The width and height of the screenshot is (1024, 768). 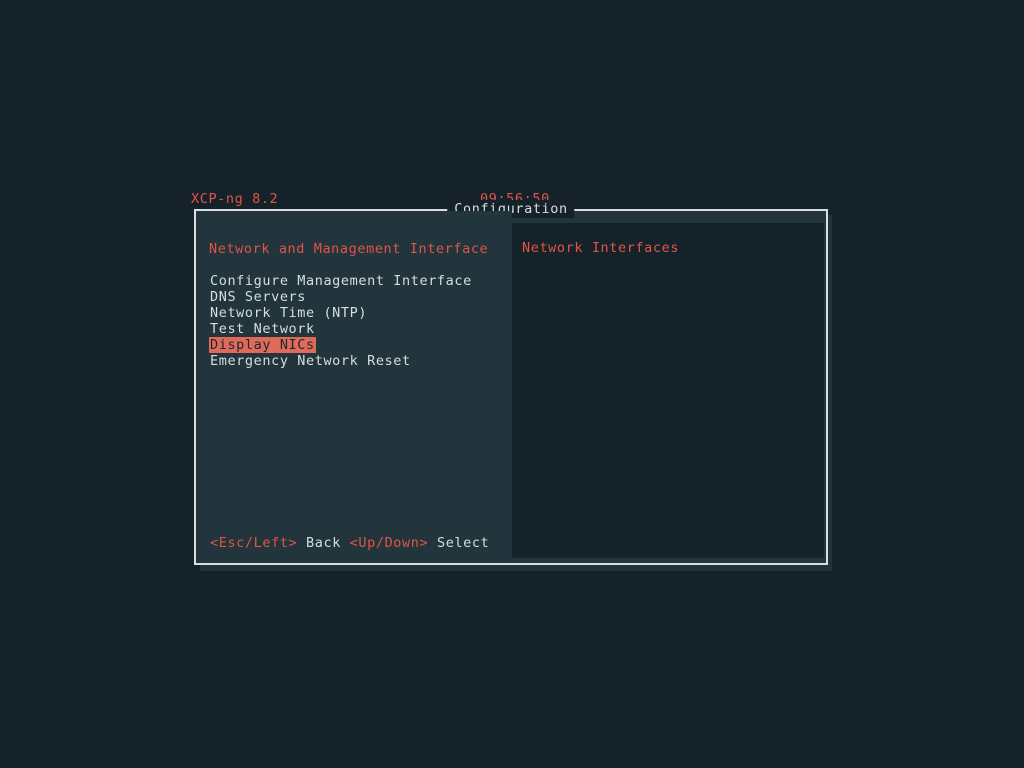 I want to click on detail-pane: Network Interfaces, so click(x=668, y=390).